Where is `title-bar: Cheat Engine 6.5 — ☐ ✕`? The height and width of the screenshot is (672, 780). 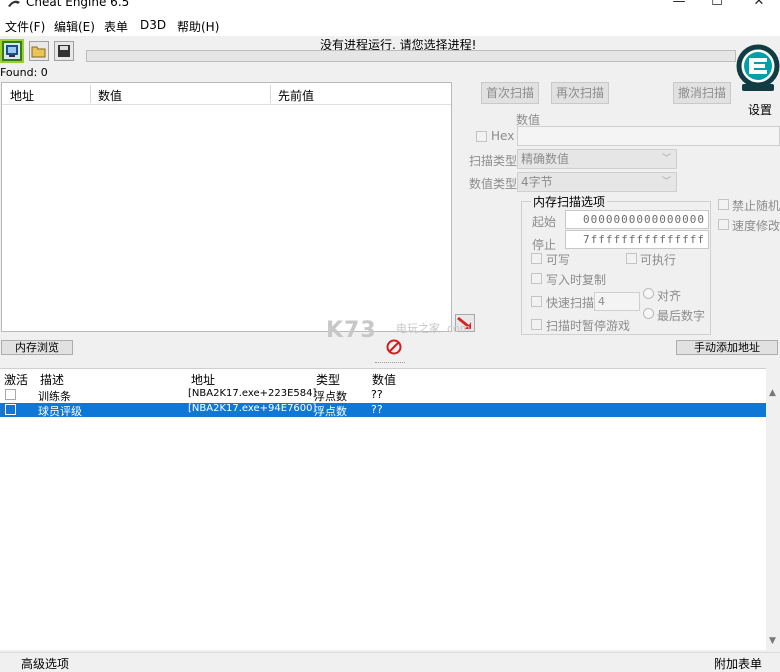 title-bar: Cheat Engine 6.5 — ☐ ✕ is located at coordinates (390, 8).